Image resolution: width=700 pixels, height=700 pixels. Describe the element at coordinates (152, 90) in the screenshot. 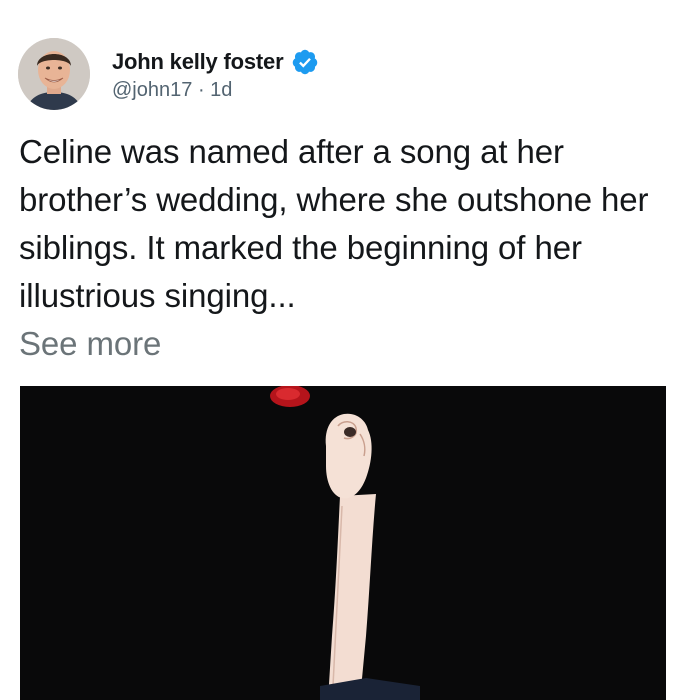

I see `author-handle: @john17` at that location.